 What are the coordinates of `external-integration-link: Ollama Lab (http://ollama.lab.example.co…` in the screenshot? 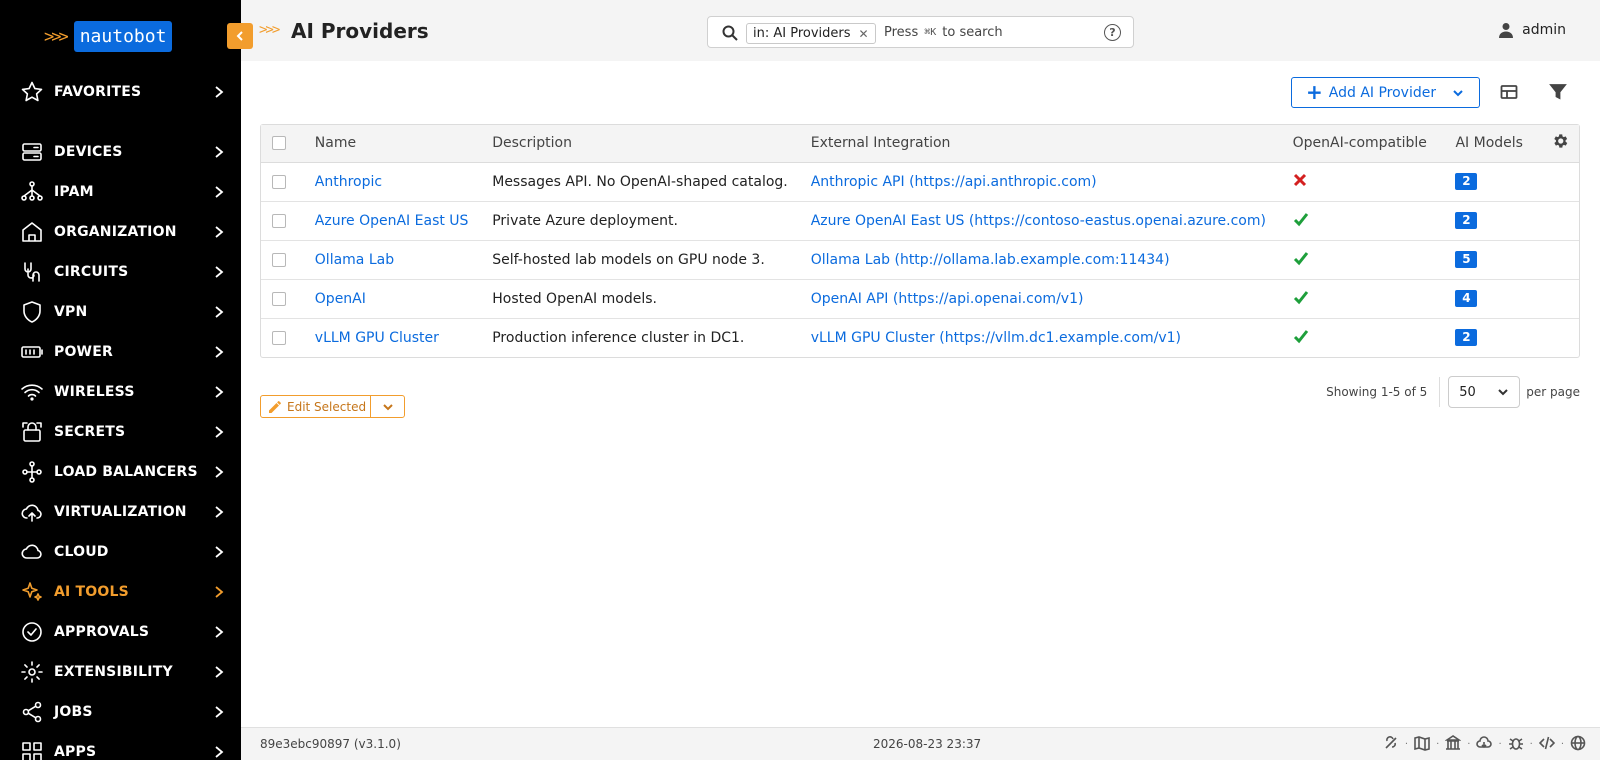 It's located at (990, 260).